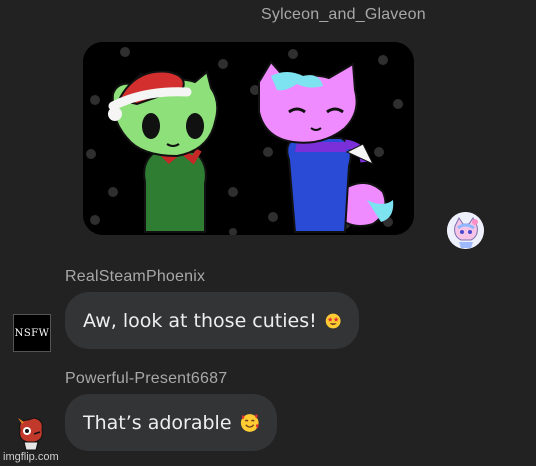 The width and height of the screenshot is (536, 466). I want to click on smiling-face-with-hearts-emoji-icon, so click(249, 422).